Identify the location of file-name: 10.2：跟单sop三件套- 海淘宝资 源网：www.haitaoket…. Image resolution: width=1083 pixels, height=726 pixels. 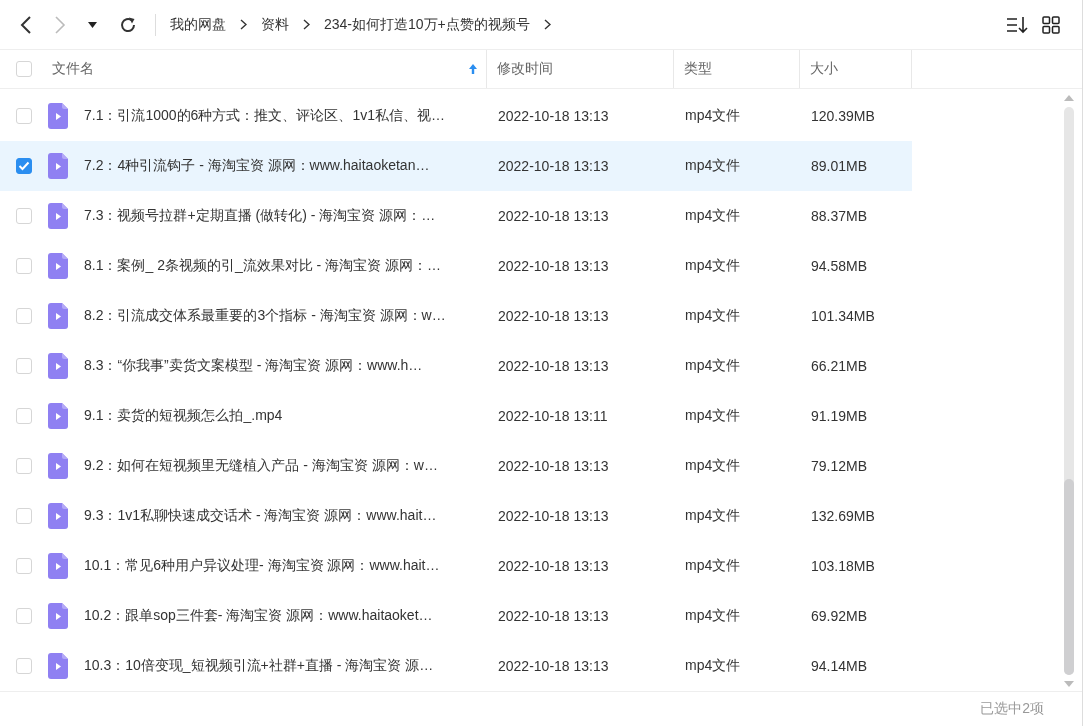
(258, 616).